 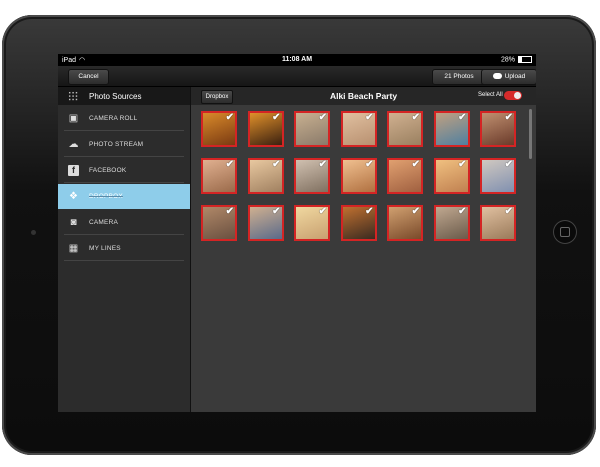 I want to click on facebook-icon: f, so click(x=73, y=170).